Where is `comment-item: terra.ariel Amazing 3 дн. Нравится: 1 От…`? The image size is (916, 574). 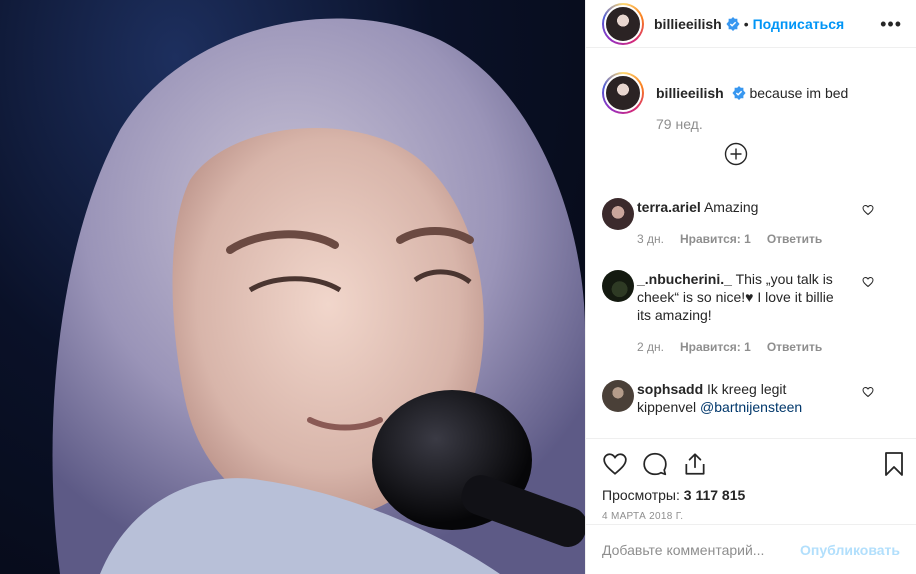
comment-item: terra.ariel Amazing 3 дн. Нравится: 1 От… is located at coordinates (752, 222).